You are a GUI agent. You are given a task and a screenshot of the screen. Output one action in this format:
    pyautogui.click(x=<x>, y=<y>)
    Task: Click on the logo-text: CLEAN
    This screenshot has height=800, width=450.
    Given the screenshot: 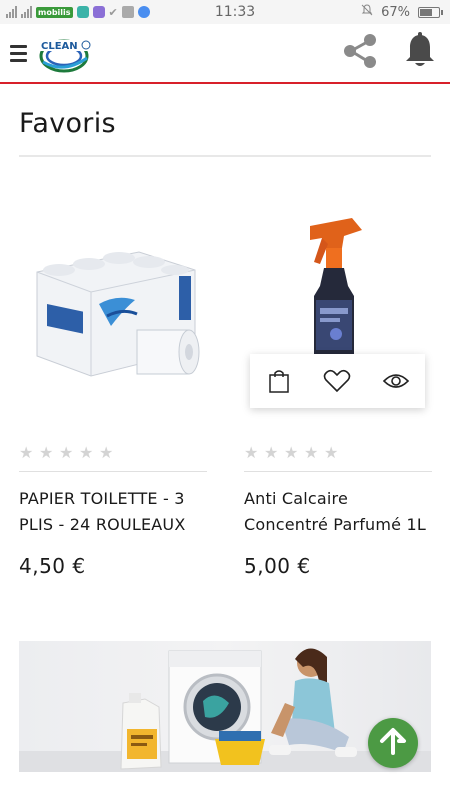 What is the action you would take?
    pyautogui.click(x=59, y=46)
    